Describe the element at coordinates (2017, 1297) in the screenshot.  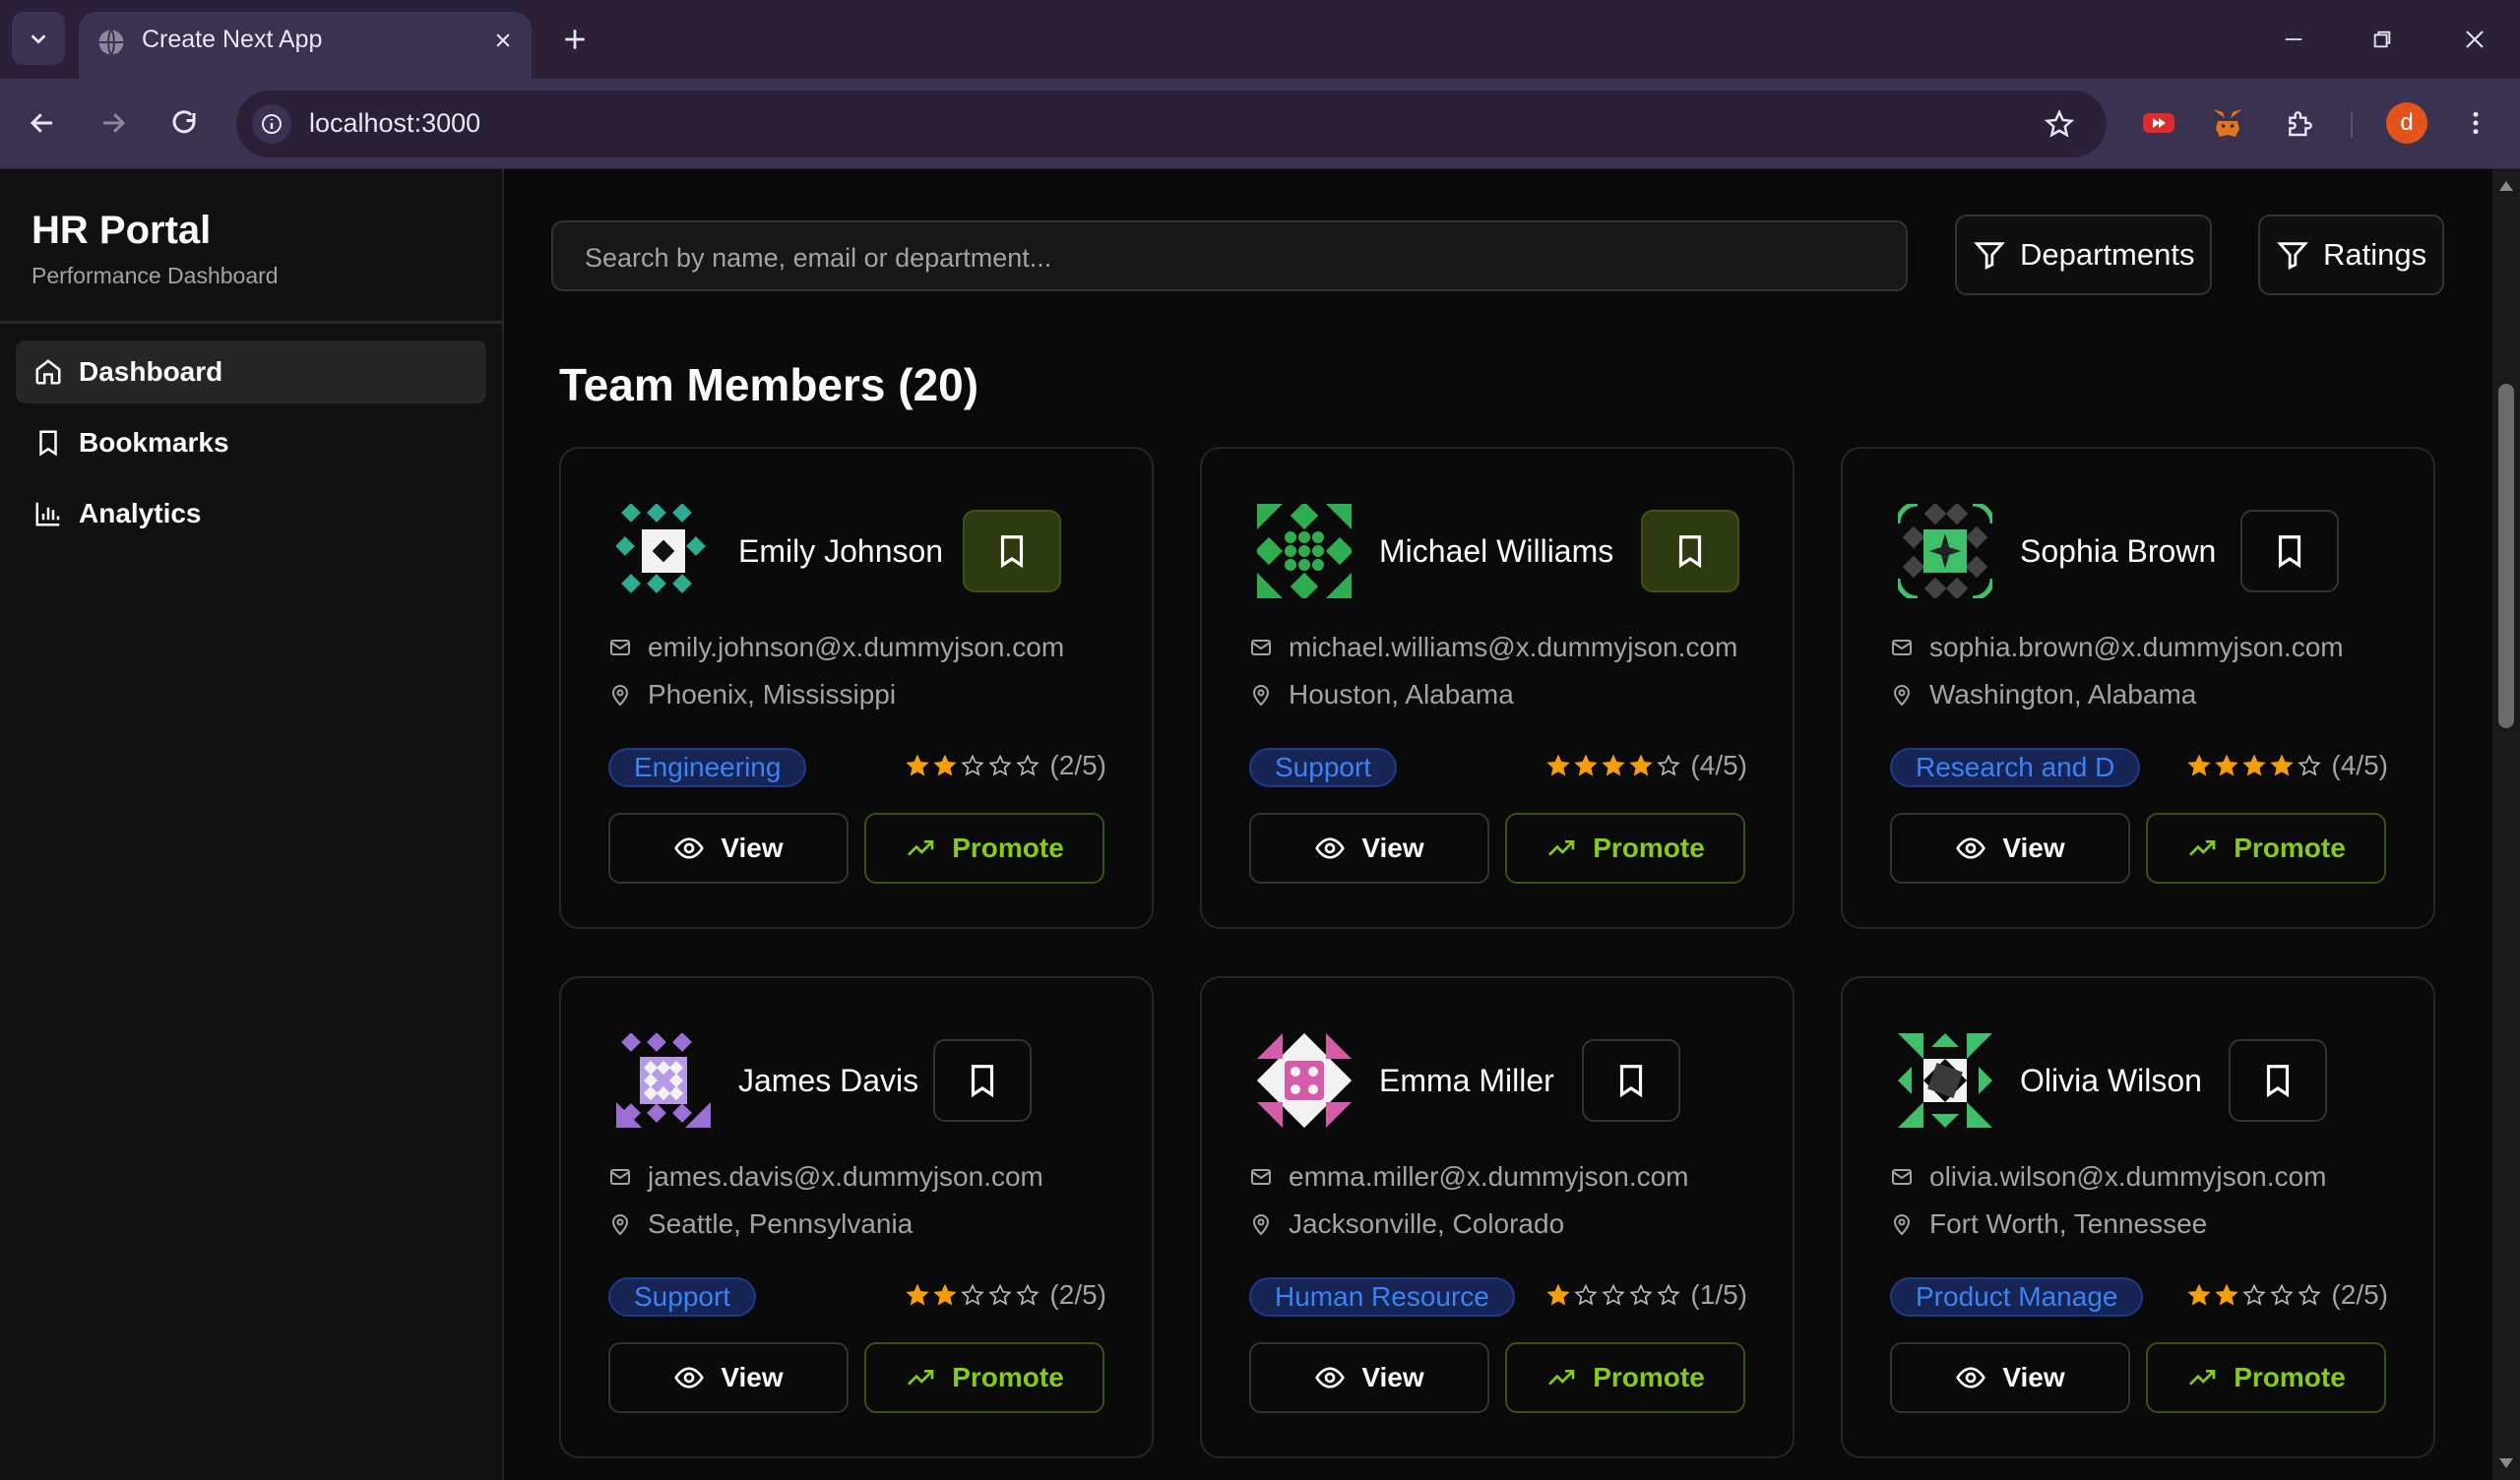
I see `department-badge: Product Manage` at that location.